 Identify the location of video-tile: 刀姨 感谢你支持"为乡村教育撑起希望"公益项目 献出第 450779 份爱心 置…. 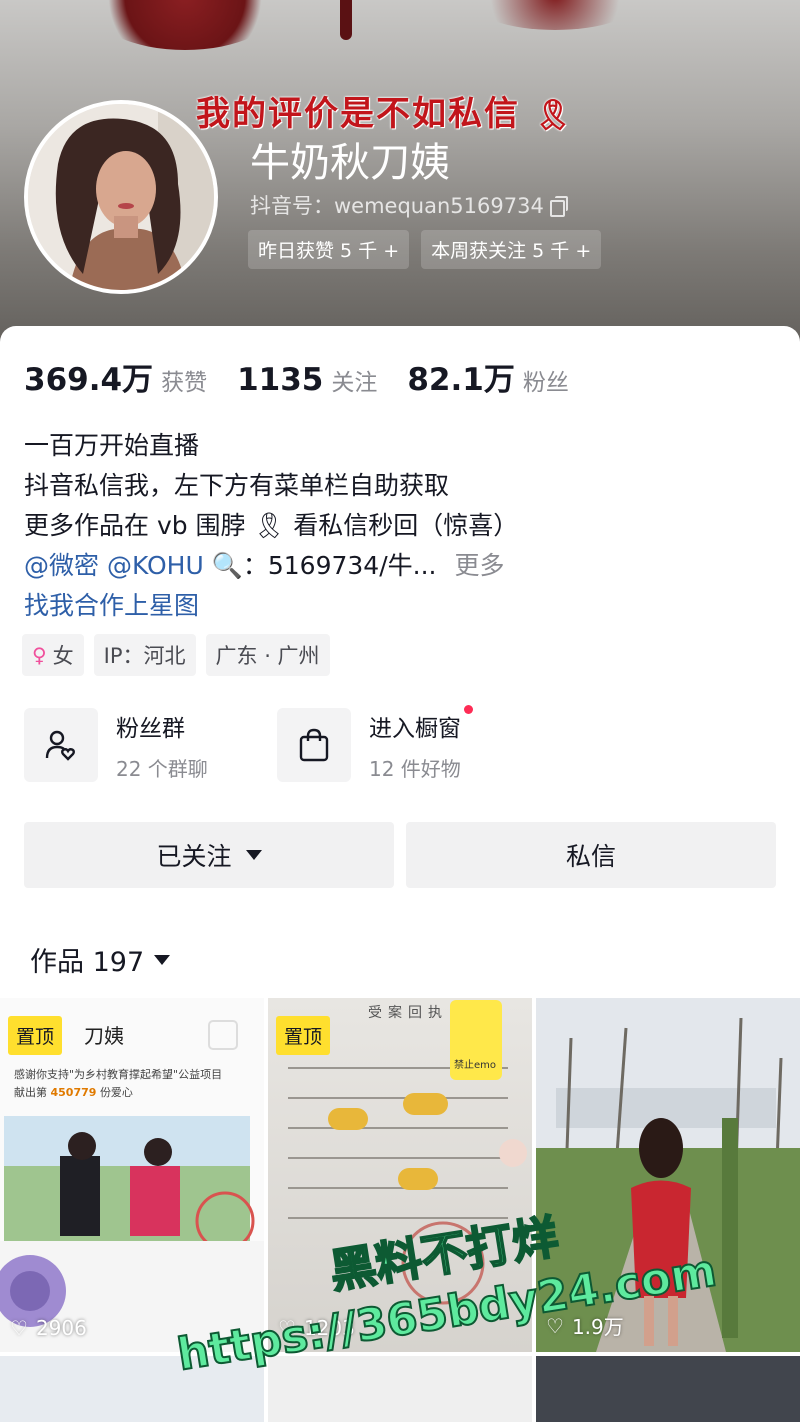
(132, 1175).